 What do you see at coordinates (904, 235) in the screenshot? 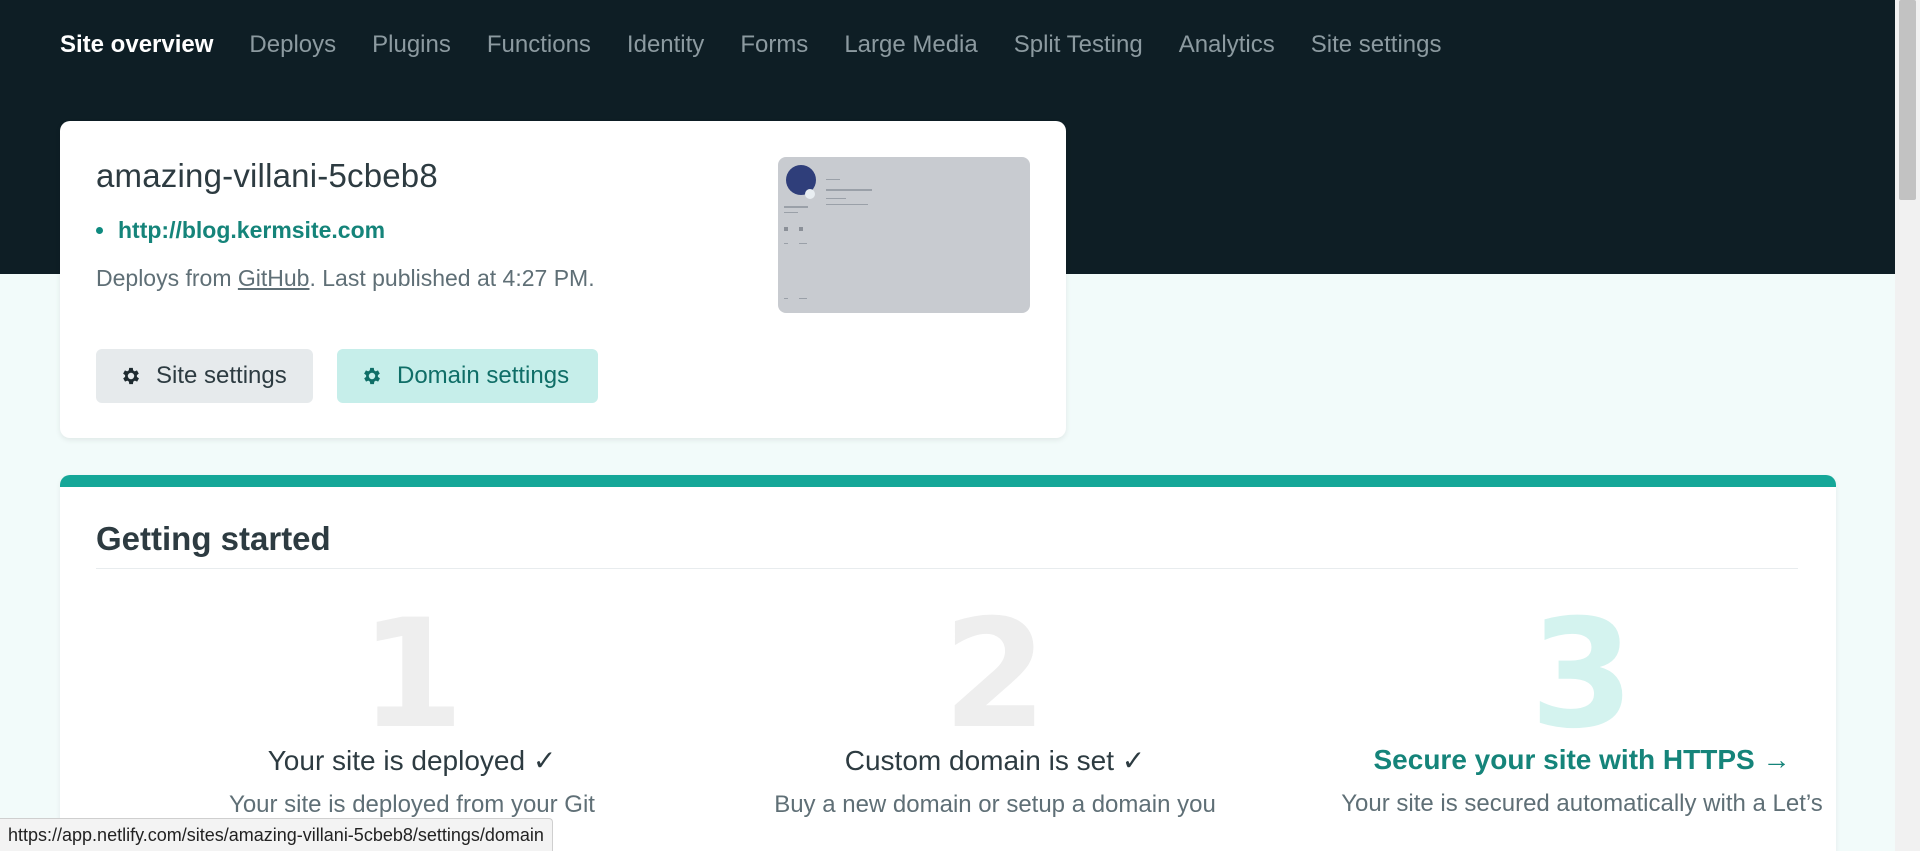
I see `site-preview-thumbnail` at bounding box center [904, 235].